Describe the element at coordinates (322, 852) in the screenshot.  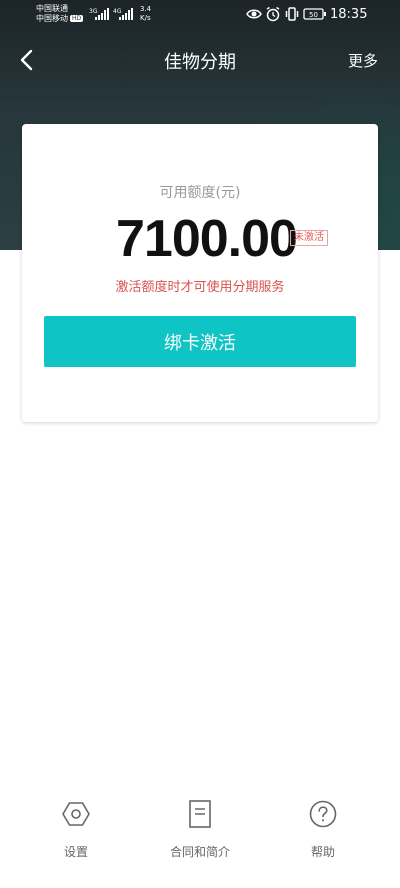
I see `bottom-nav-help-label: 帮助` at that location.